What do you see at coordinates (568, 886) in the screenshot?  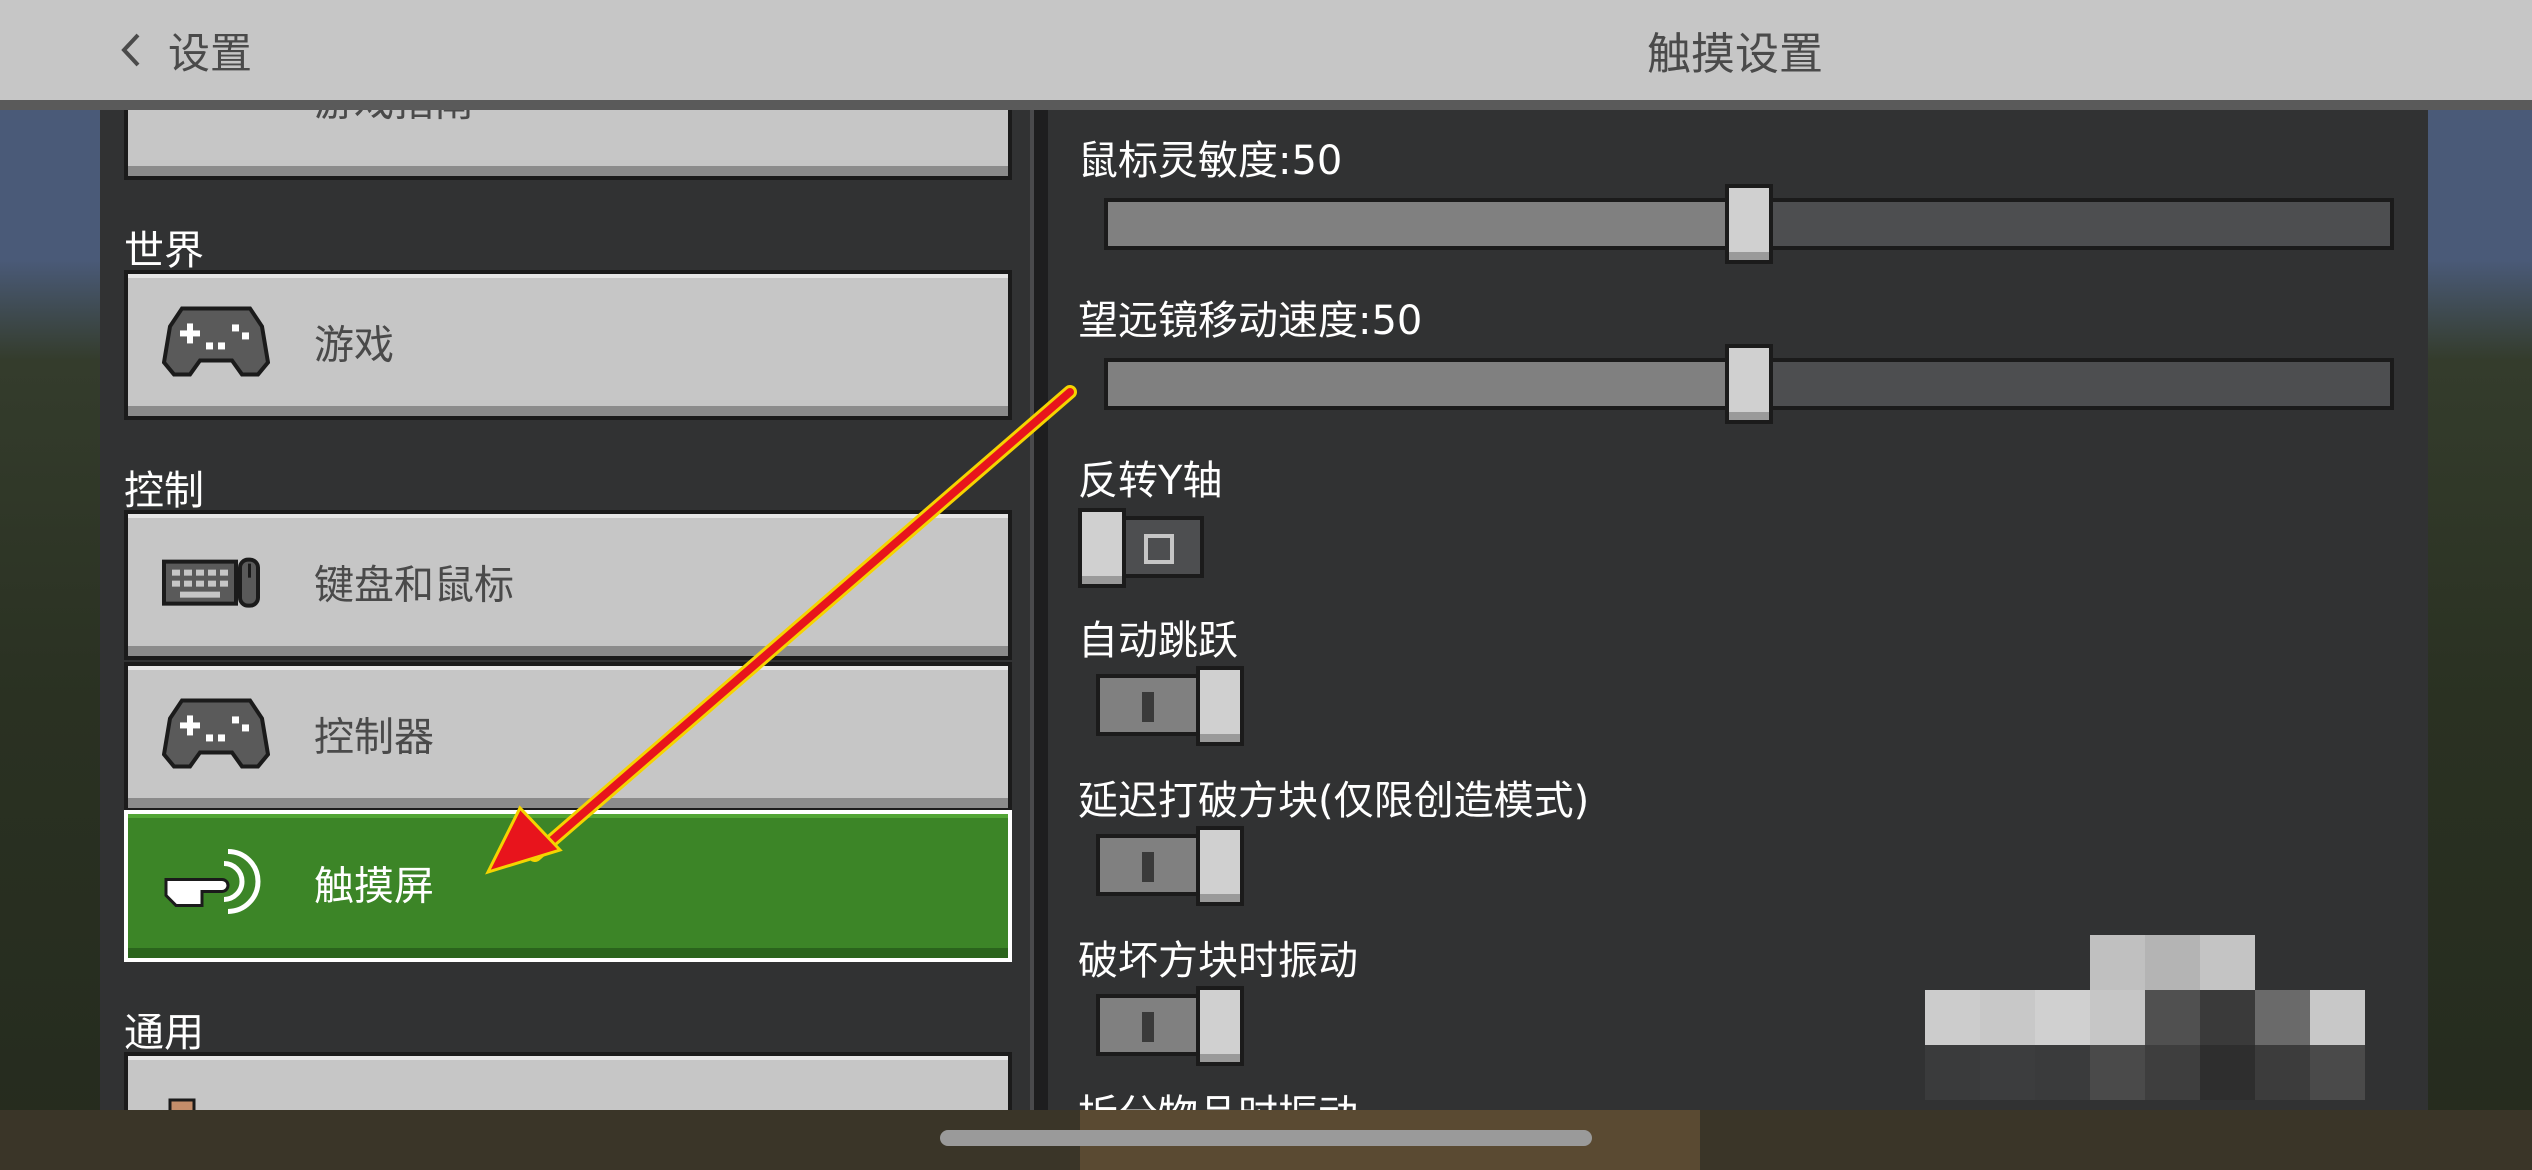 I see `sidebar-item-touchscreen: 触摸屏` at bounding box center [568, 886].